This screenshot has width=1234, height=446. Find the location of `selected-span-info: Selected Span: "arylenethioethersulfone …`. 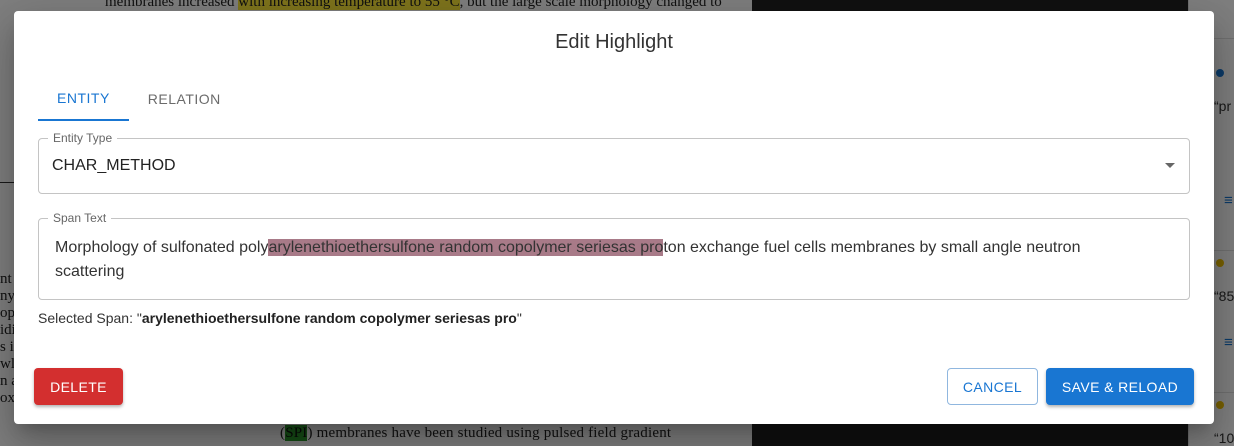

selected-span-info: Selected Span: "arylenethioethersulfone … is located at coordinates (280, 318).